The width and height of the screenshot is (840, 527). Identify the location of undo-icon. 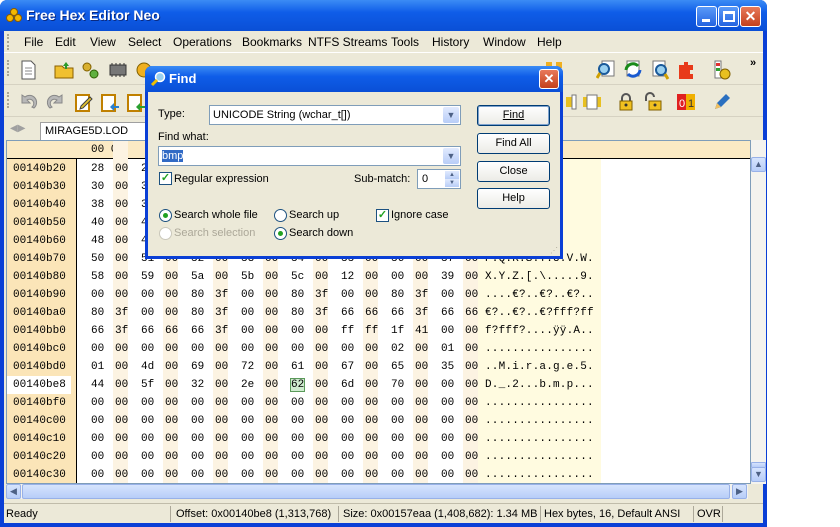
(28, 102).